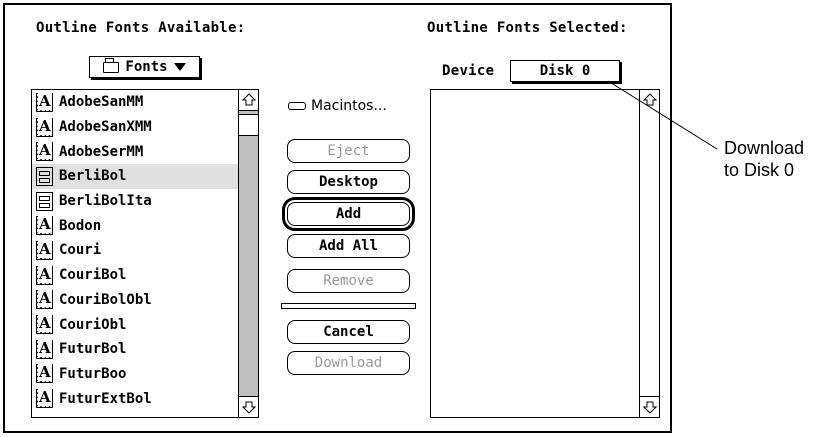 The width and height of the screenshot is (840, 437). I want to click on callout-leader, so click(662, 115).